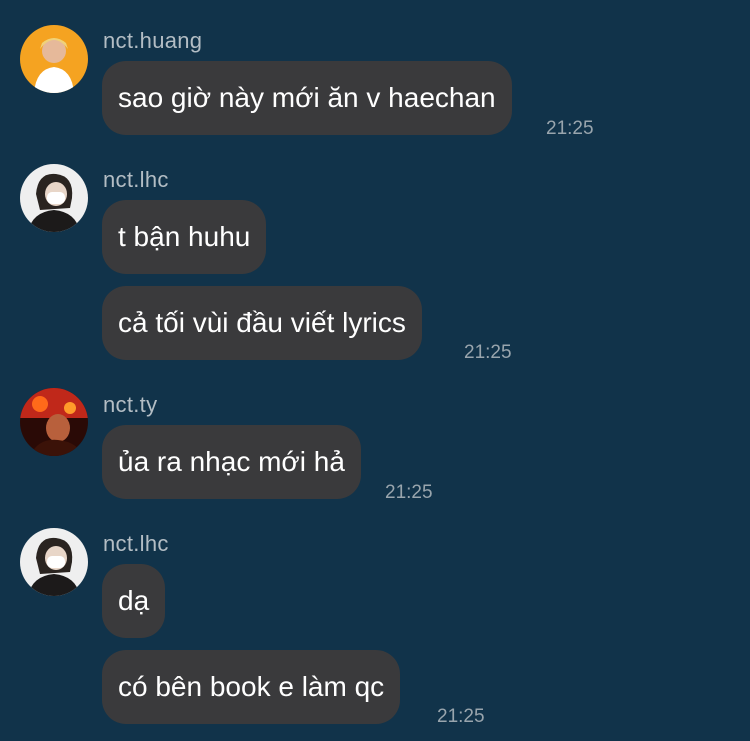 This screenshot has width=750, height=741. Describe the element at coordinates (130, 404) in the screenshot. I see `sender-name: nct.ty` at that location.